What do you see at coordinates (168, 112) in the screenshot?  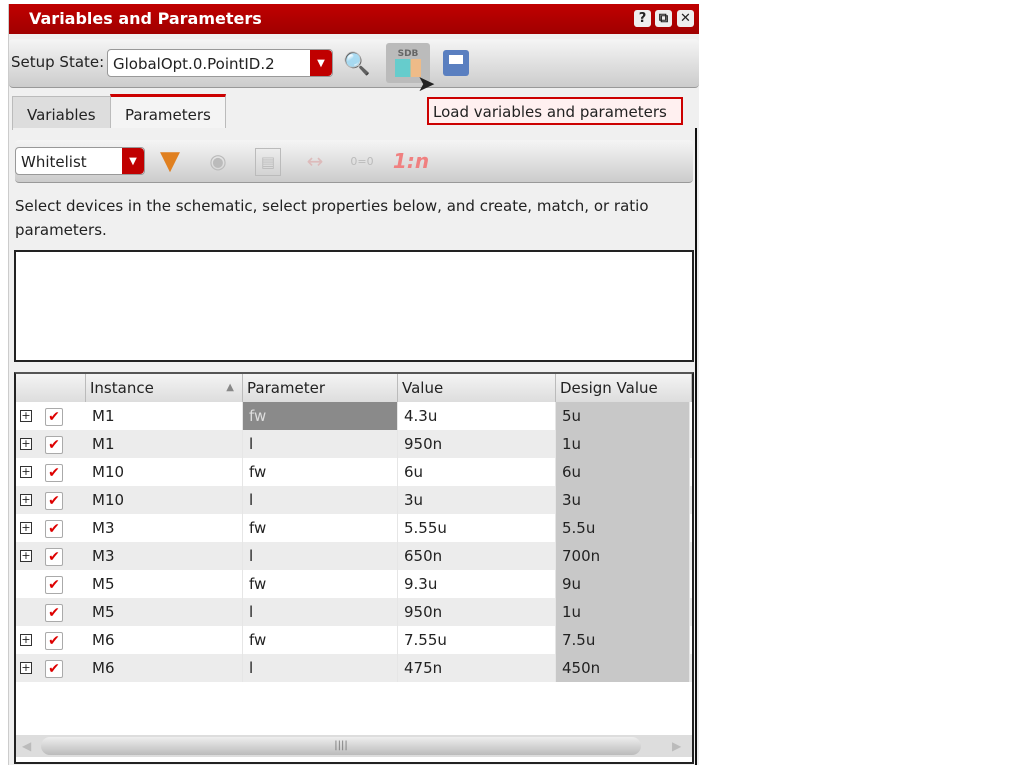 I see `tab-parameters: Parameters` at bounding box center [168, 112].